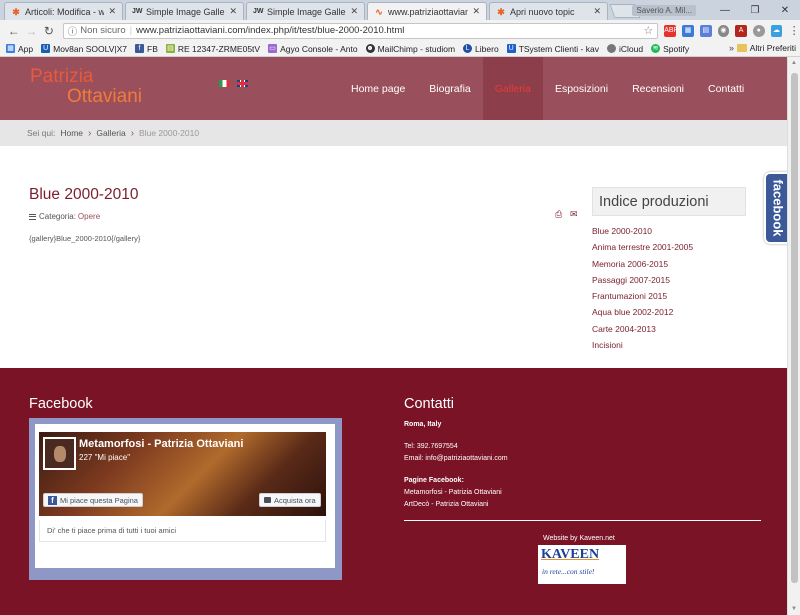 The width and height of the screenshot is (800, 615). I want to click on sidebar-item: Passaggi 2007-2015, so click(642, 280).